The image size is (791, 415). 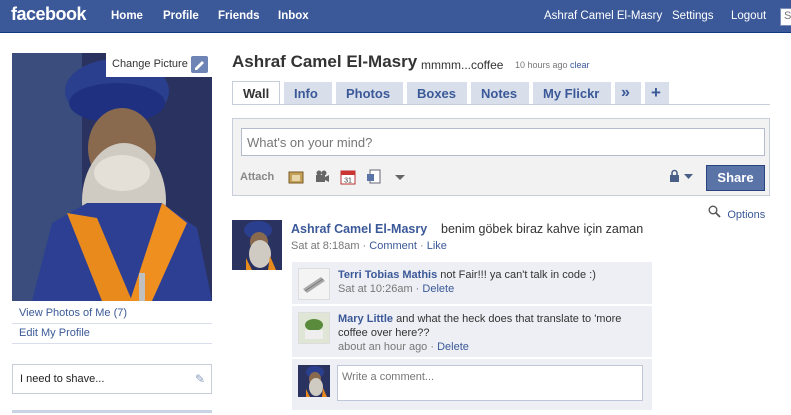 I want to click on post-time: Sat at 8:18am, so click(x=325, y=246).